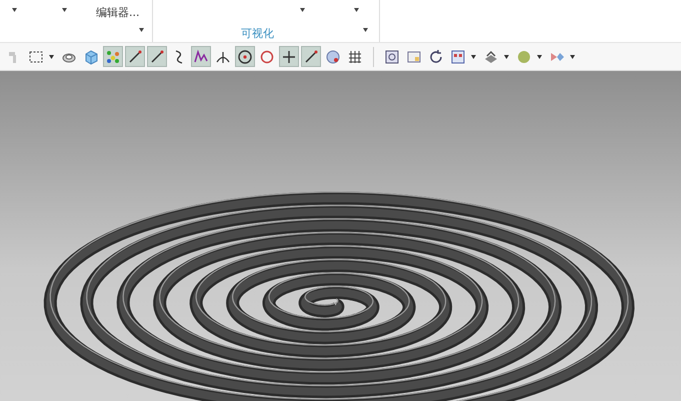  What do you see at coordinates (257, 33) in the screenshot?
I see `group-caption: 可视化` at bounding box center [257, 33].